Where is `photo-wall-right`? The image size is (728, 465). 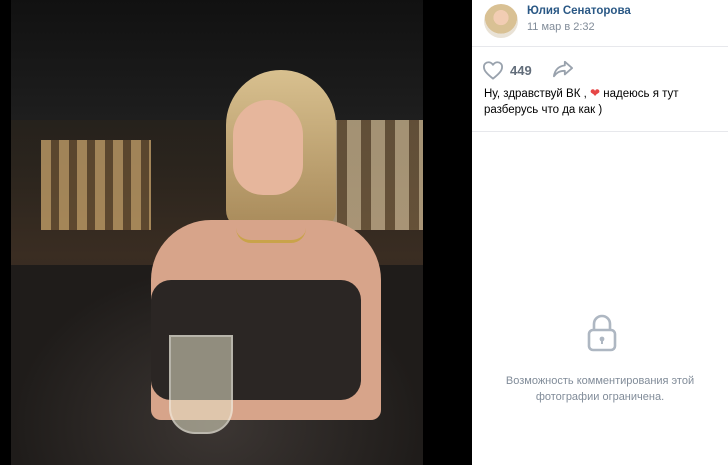
photo-wall-right is located at coordinates (373, 175).